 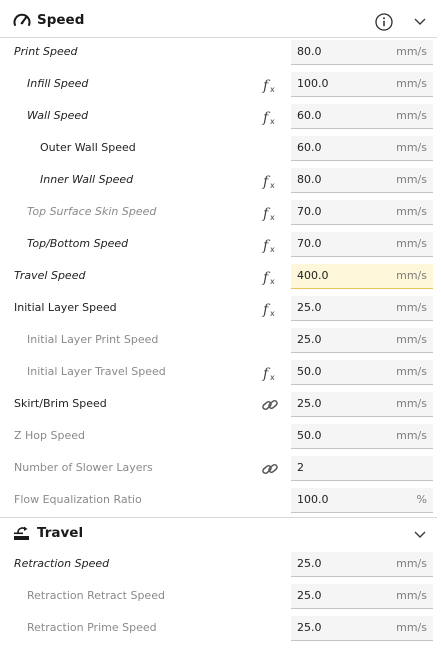 I want to click on setting-row-initial-layer-speed: Initial Layer Speed fx 25.0 mm/s, so click(x=220, y=309).